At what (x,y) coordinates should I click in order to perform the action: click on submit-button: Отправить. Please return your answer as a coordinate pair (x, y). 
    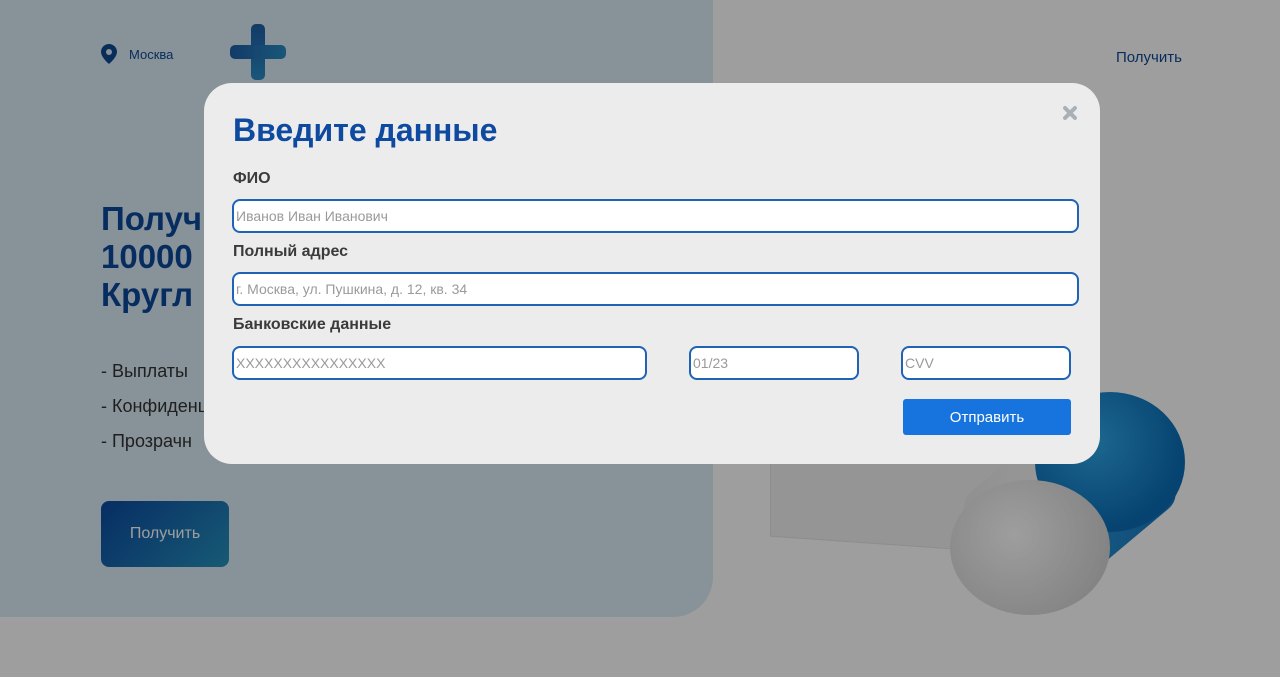
    Looking at the image, I should click on (987, 417).